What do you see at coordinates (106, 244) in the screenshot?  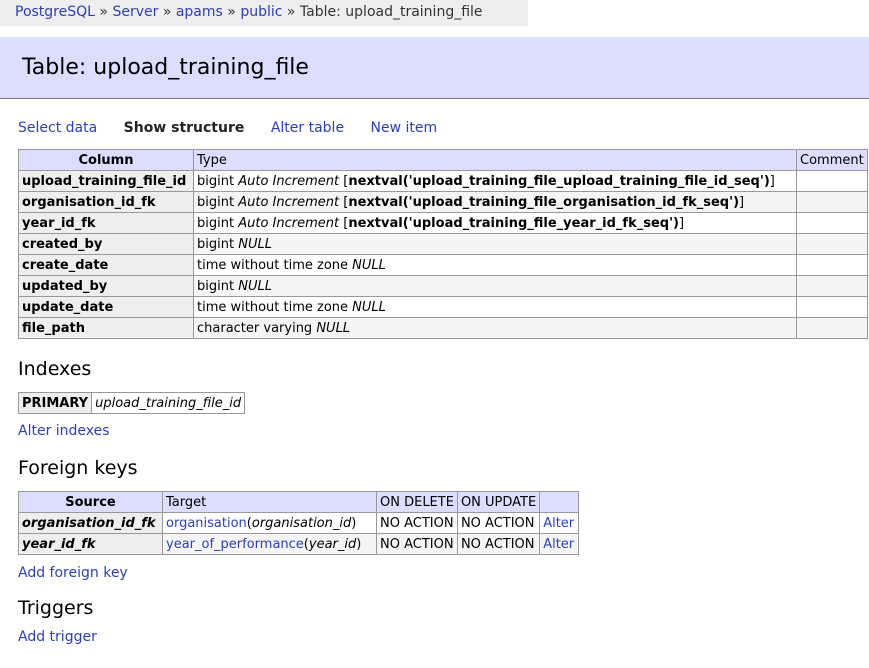 I see `column-name: created_by` at bounding box center [106, 244].